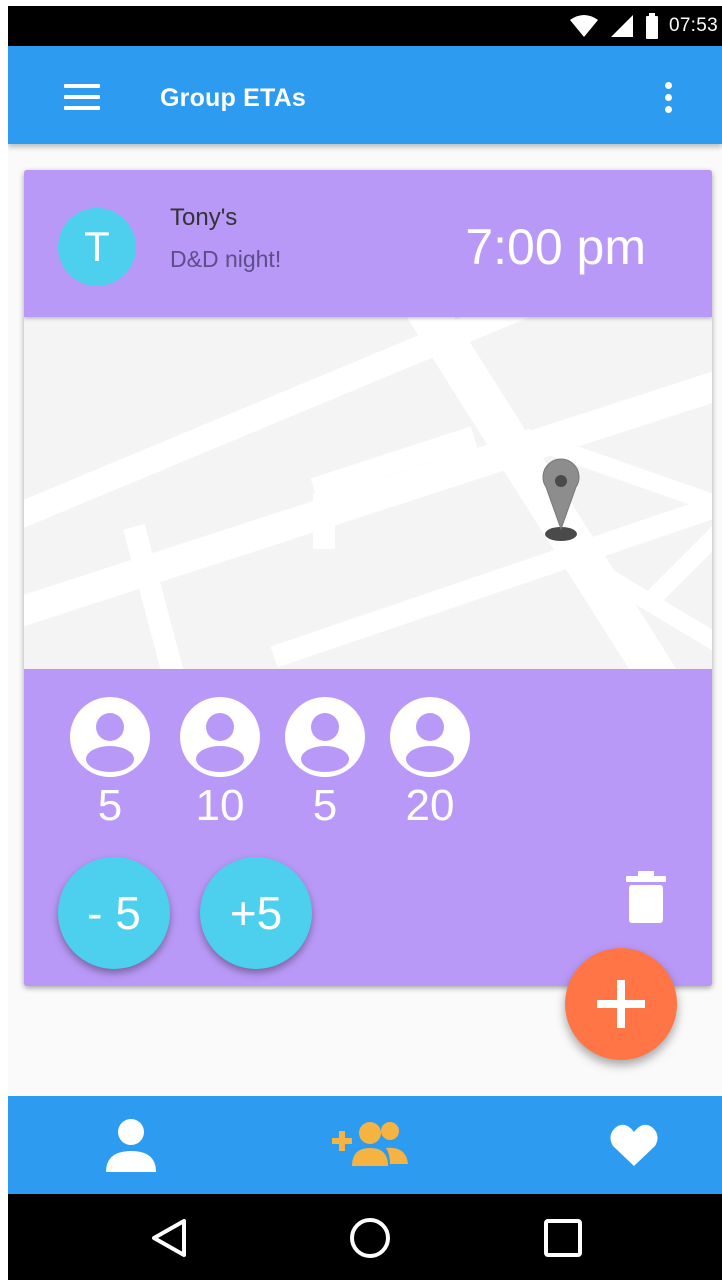  I want to click on home-icon, so click(370, 1238).